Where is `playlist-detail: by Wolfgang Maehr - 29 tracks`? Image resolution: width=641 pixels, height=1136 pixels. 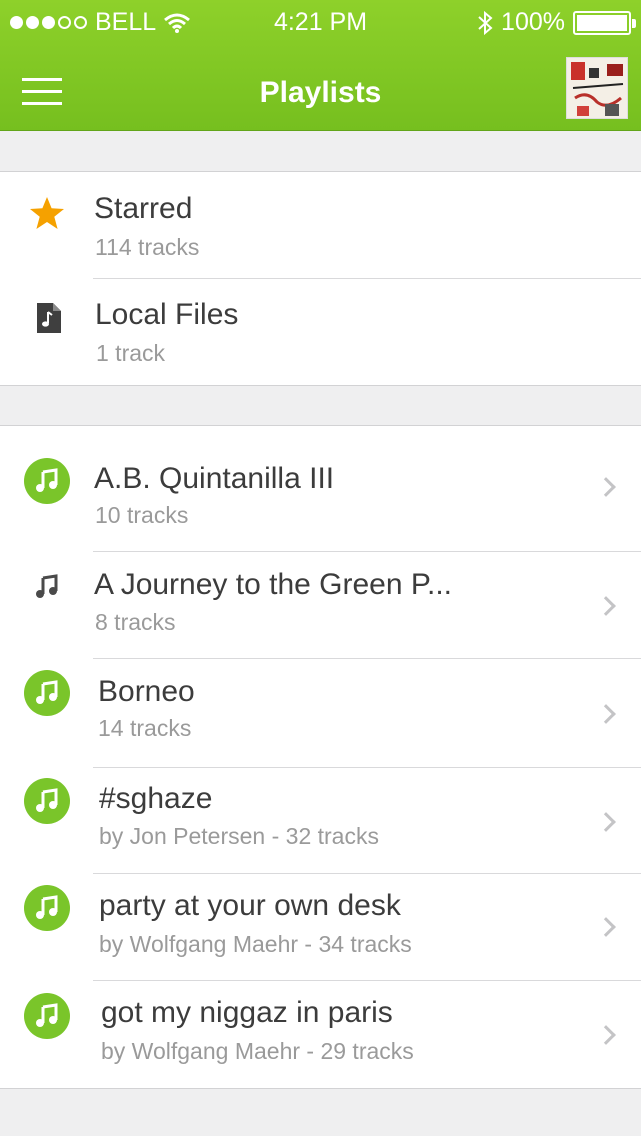 playlist-detail: by Wolfgang Maehr - 29 tracks is located at coordinates (257, 1051).